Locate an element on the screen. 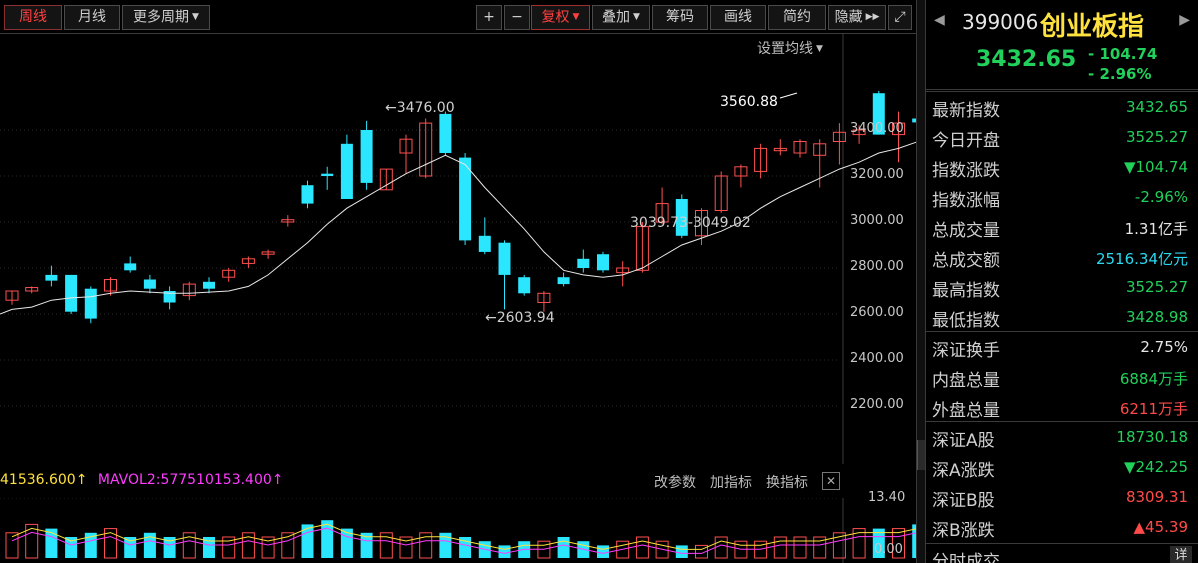 The image size is (1198, 563). quote-row-label: 总成交额 is located at coordinates (966, 261).